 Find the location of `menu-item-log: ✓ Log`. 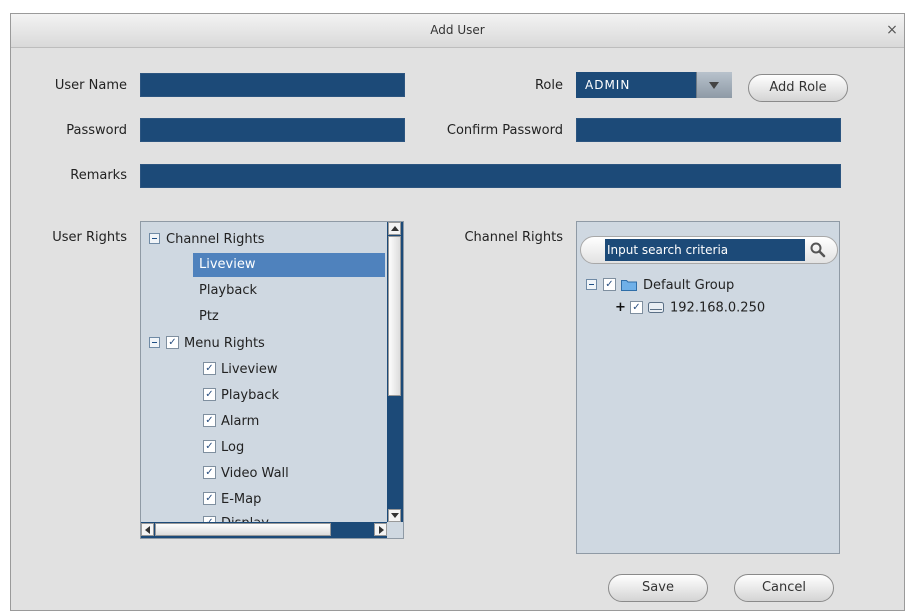

menu-item-log: ✓ Log is located at coordinates (223, 448).